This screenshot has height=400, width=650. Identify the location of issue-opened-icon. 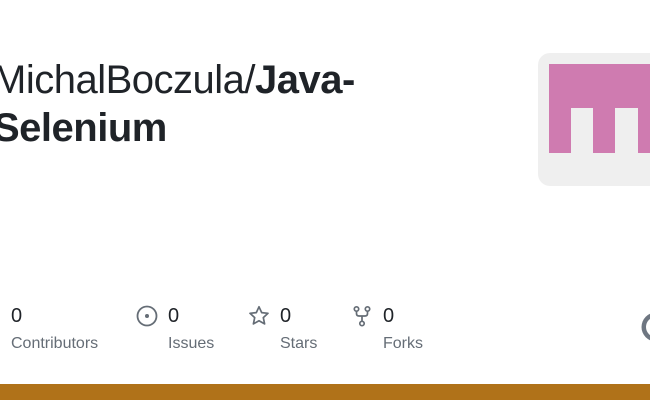
(147, 316).